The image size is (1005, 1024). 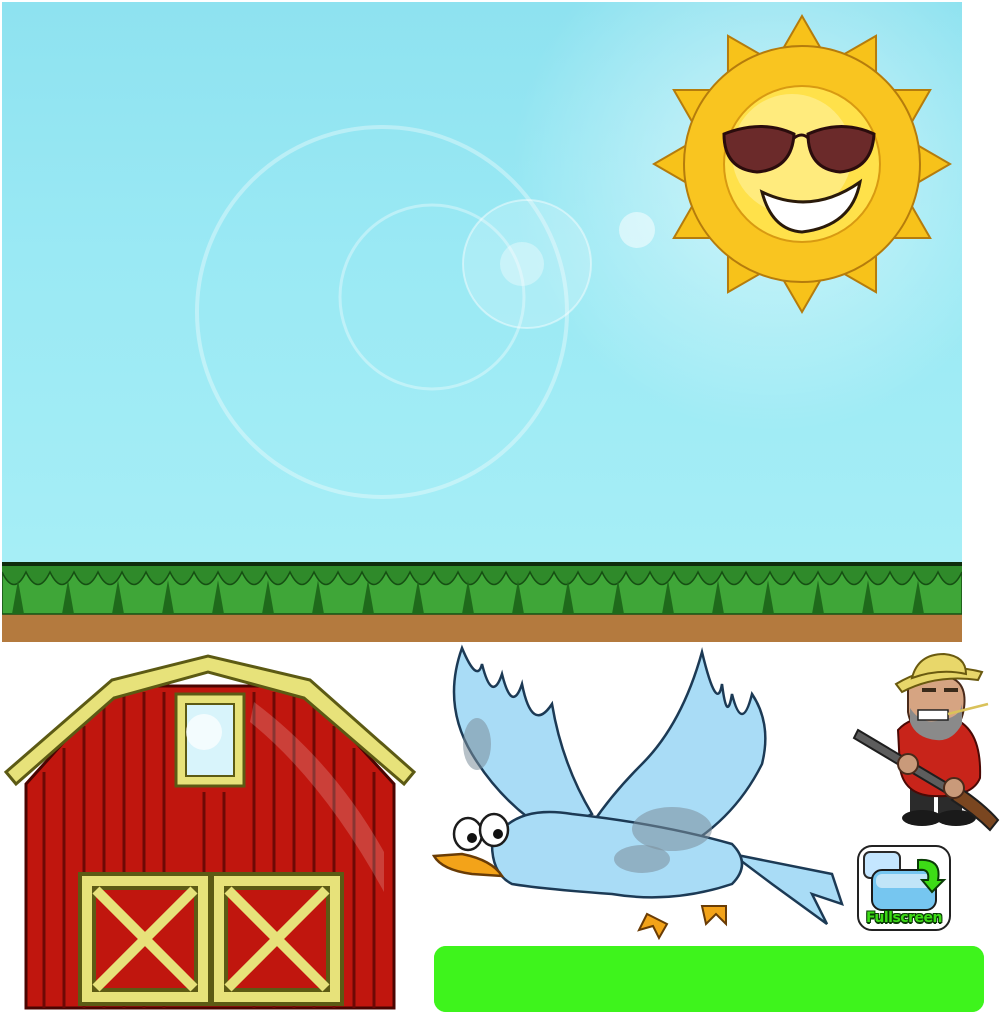 I want to click on farmer-sprite, so click(x=926, y=742).